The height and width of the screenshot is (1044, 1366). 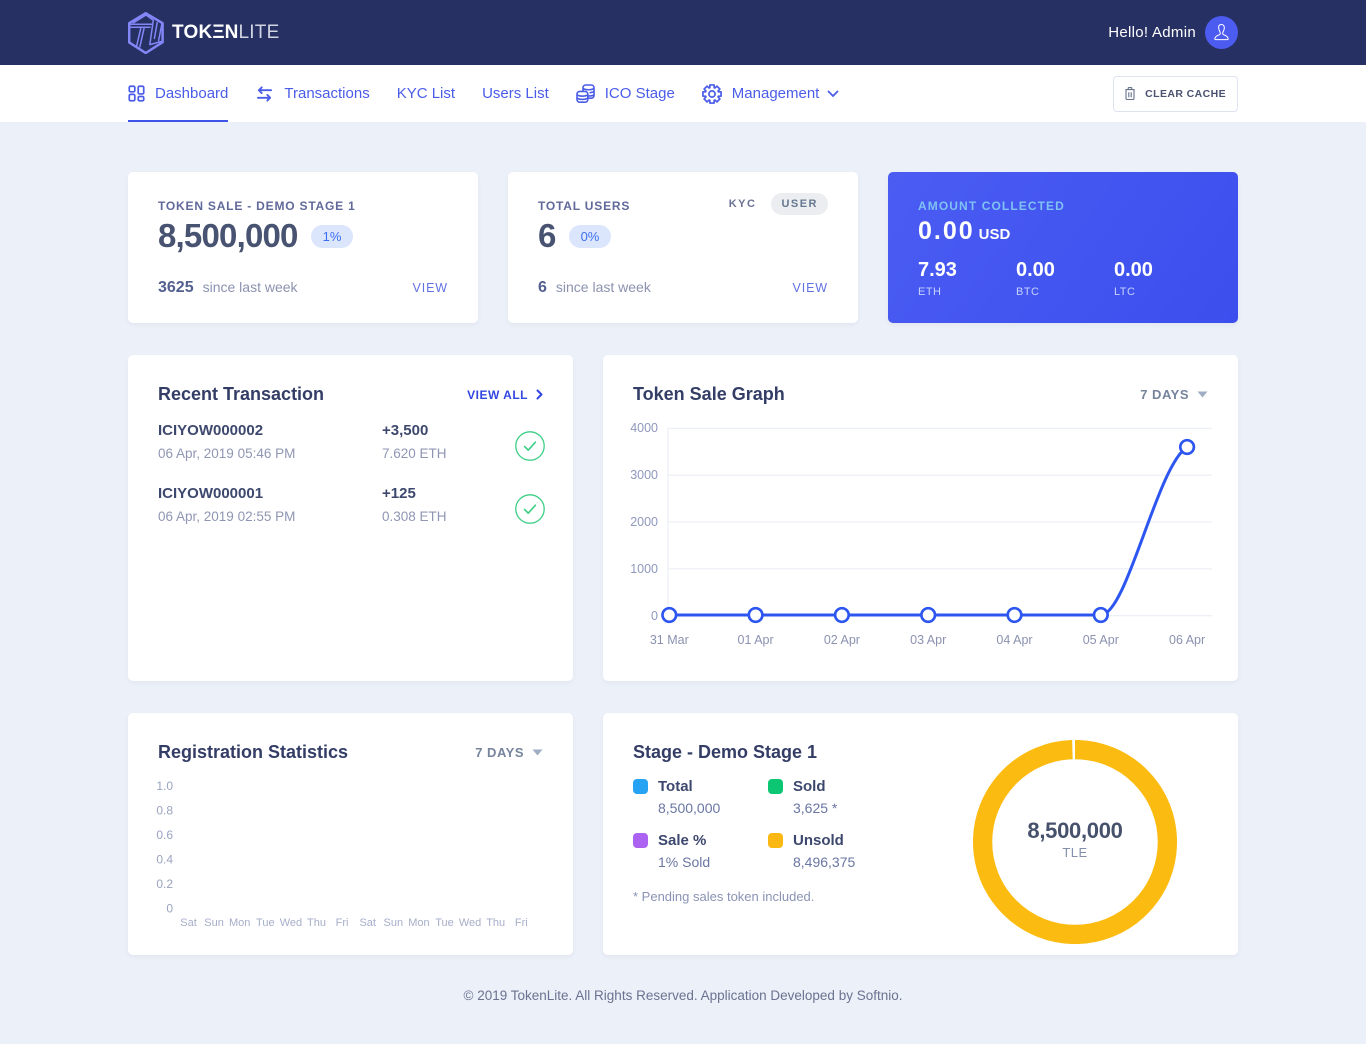 What do you see at coordinates (842, 640) in the screenshot?
I see `svg-text: 02 Apr` at bounding box center [842, 640].